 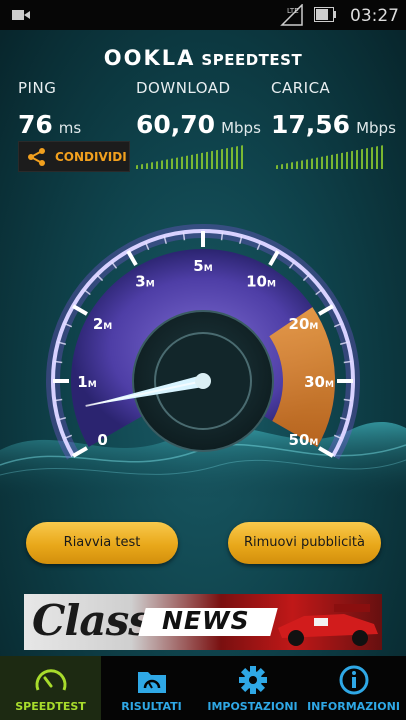 I want to click on download-value: 60,70, so click(x=176, y=124).